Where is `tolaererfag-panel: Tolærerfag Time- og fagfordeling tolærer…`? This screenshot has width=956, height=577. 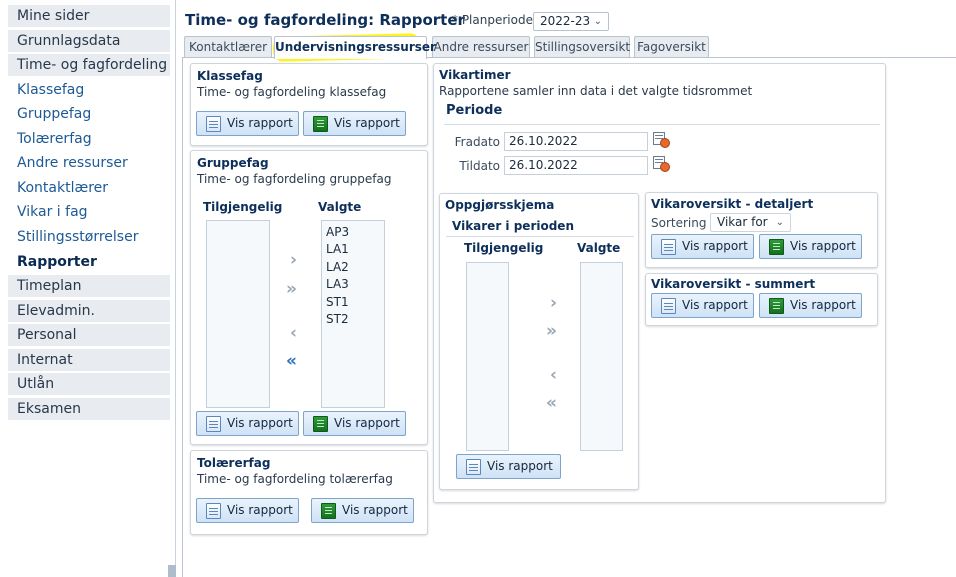
tolaererfag-panel: Tolærerfag Time- og fagfordeling tolærer… is located at coordinates (309, 492).